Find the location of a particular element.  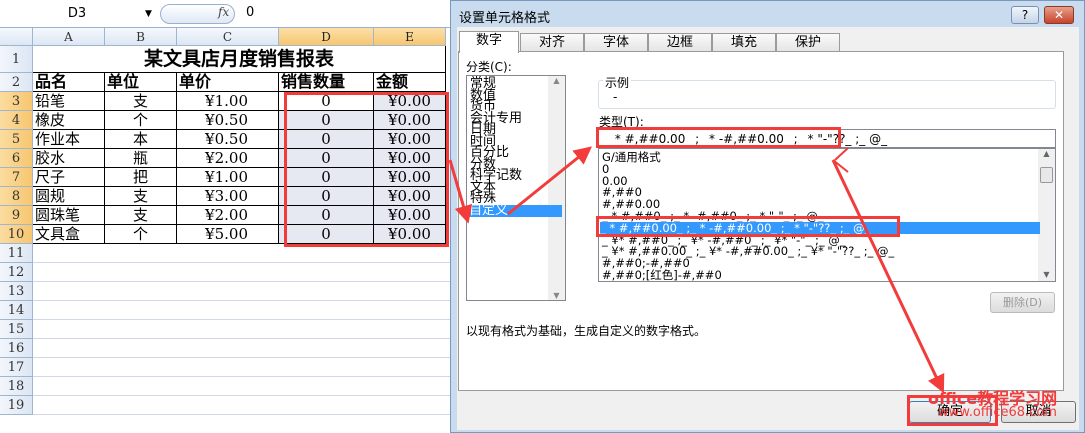

tab-1: 对齐 is located at coordinates (552, 42).